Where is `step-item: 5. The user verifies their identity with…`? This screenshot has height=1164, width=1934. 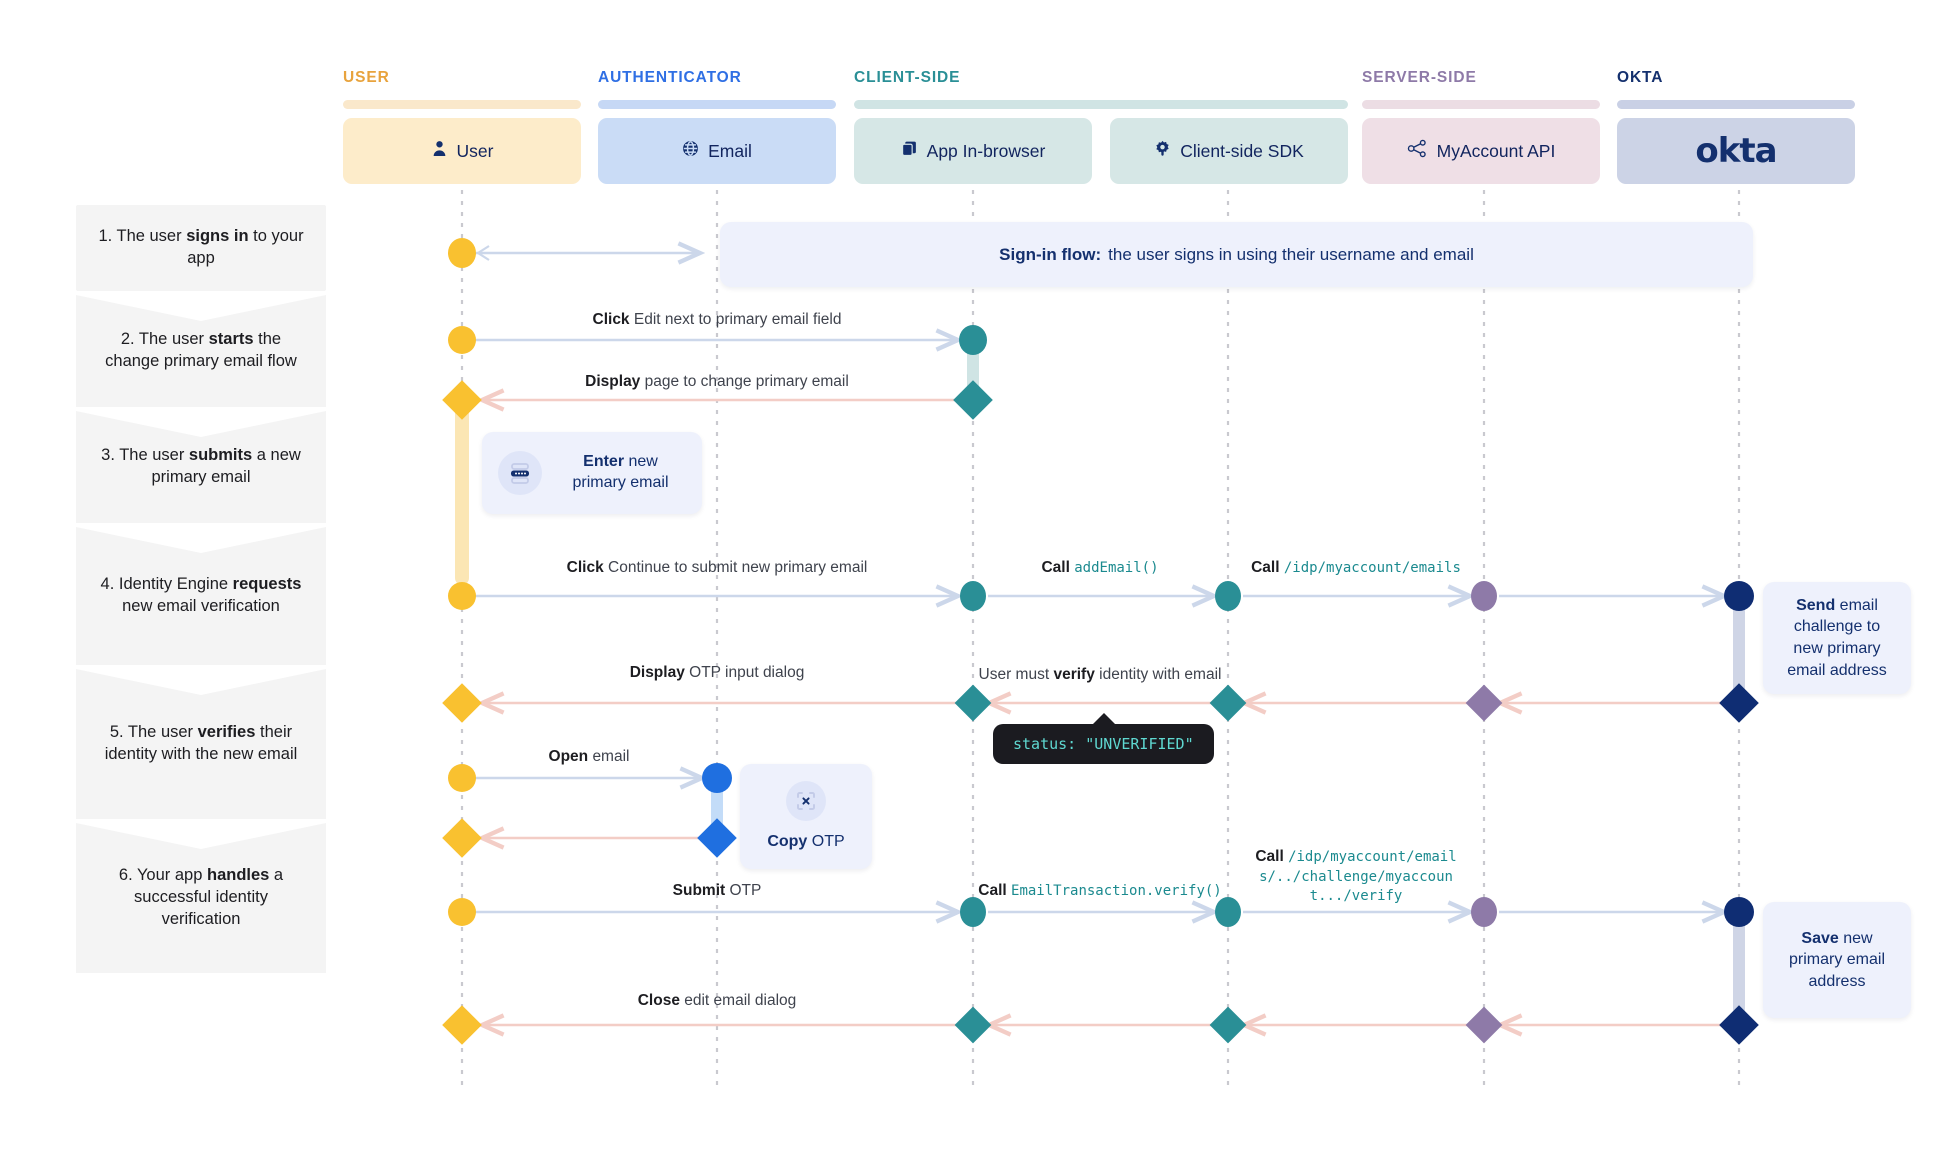 step-item: 5. The user verifies their identity with… is located at coordinates (201, 744).